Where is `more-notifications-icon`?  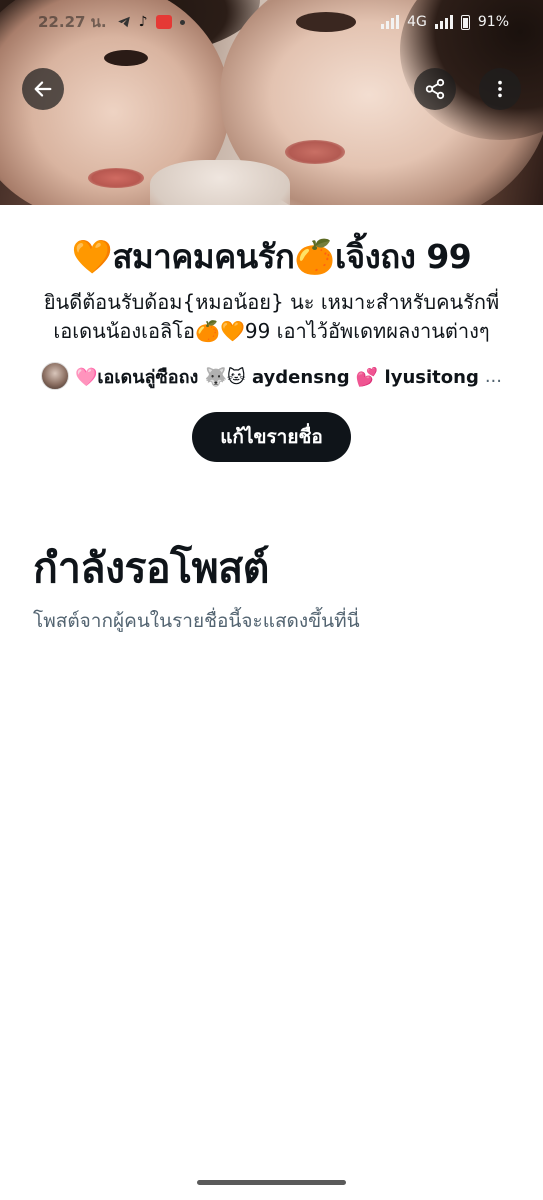
more-notifications-icon is located at coordinates (182, 22).